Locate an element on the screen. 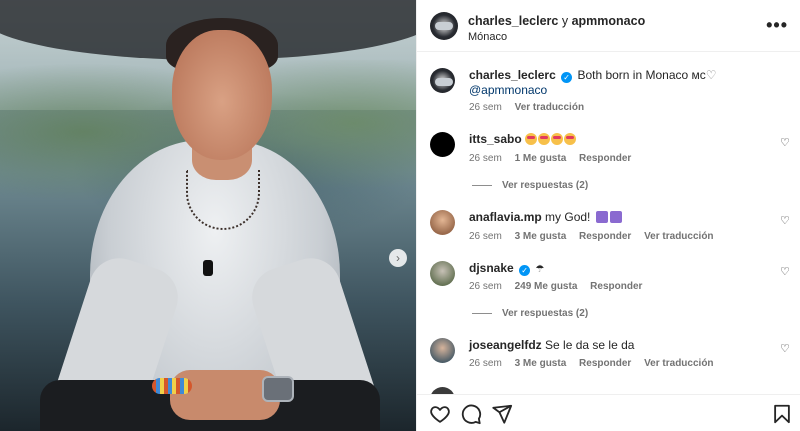  comment-username: anaflavia.mp is located at coordinates (505, 217).